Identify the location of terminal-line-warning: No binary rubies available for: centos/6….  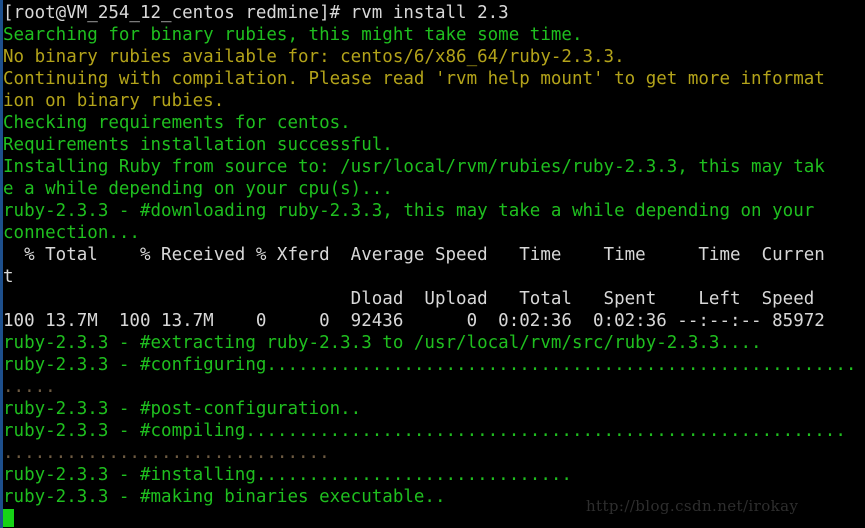
(314, 57).